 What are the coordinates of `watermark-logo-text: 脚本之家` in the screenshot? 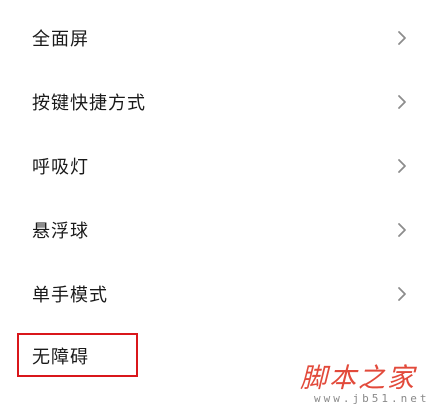 It's located at (358, 378).